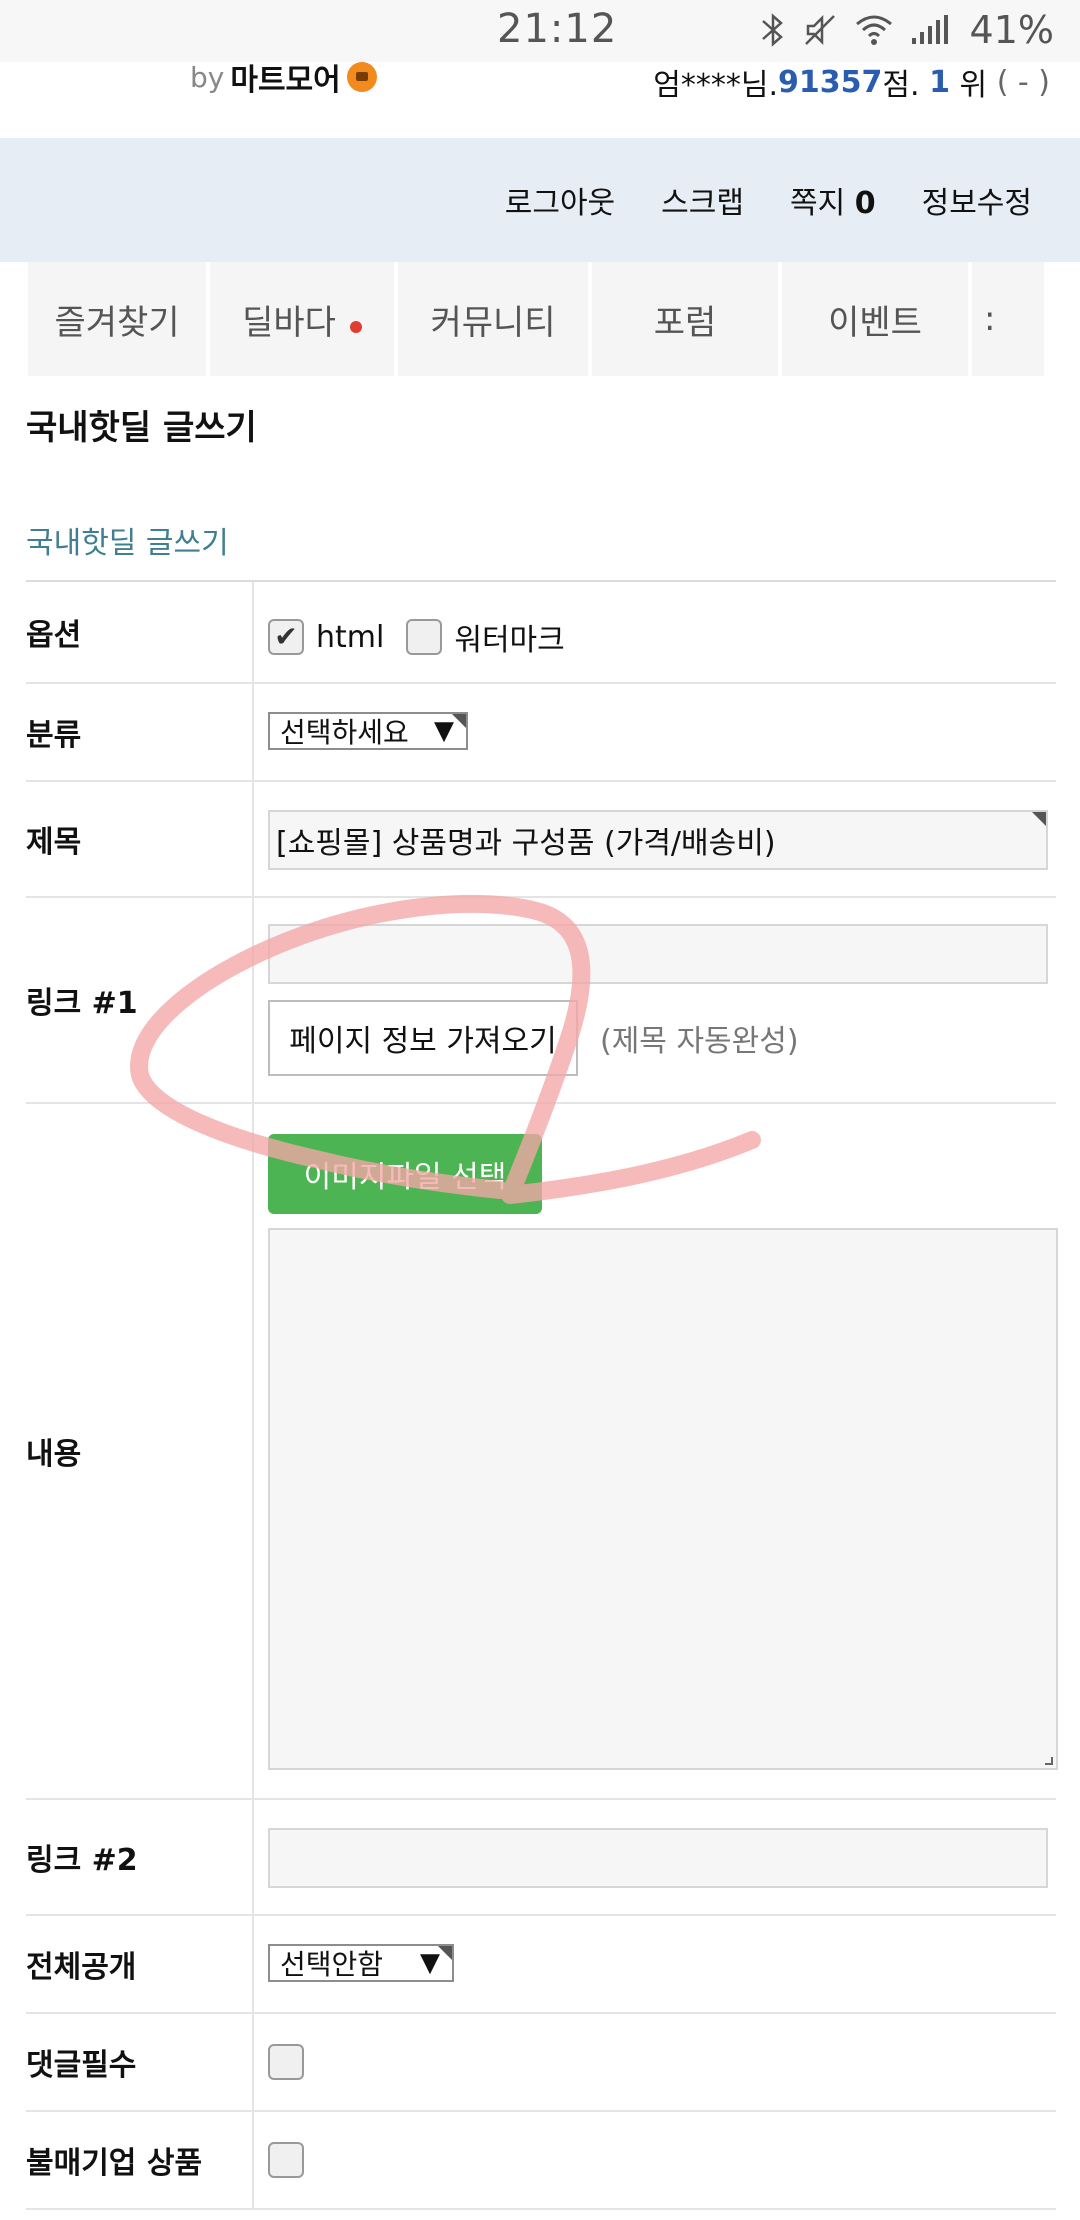 This screenshot has width=1080, height=2220. What do you see at coordinates (493, 322) in the screenshot?
I see `tab-label: 커뮤니티` at bounding box center [493, 322].